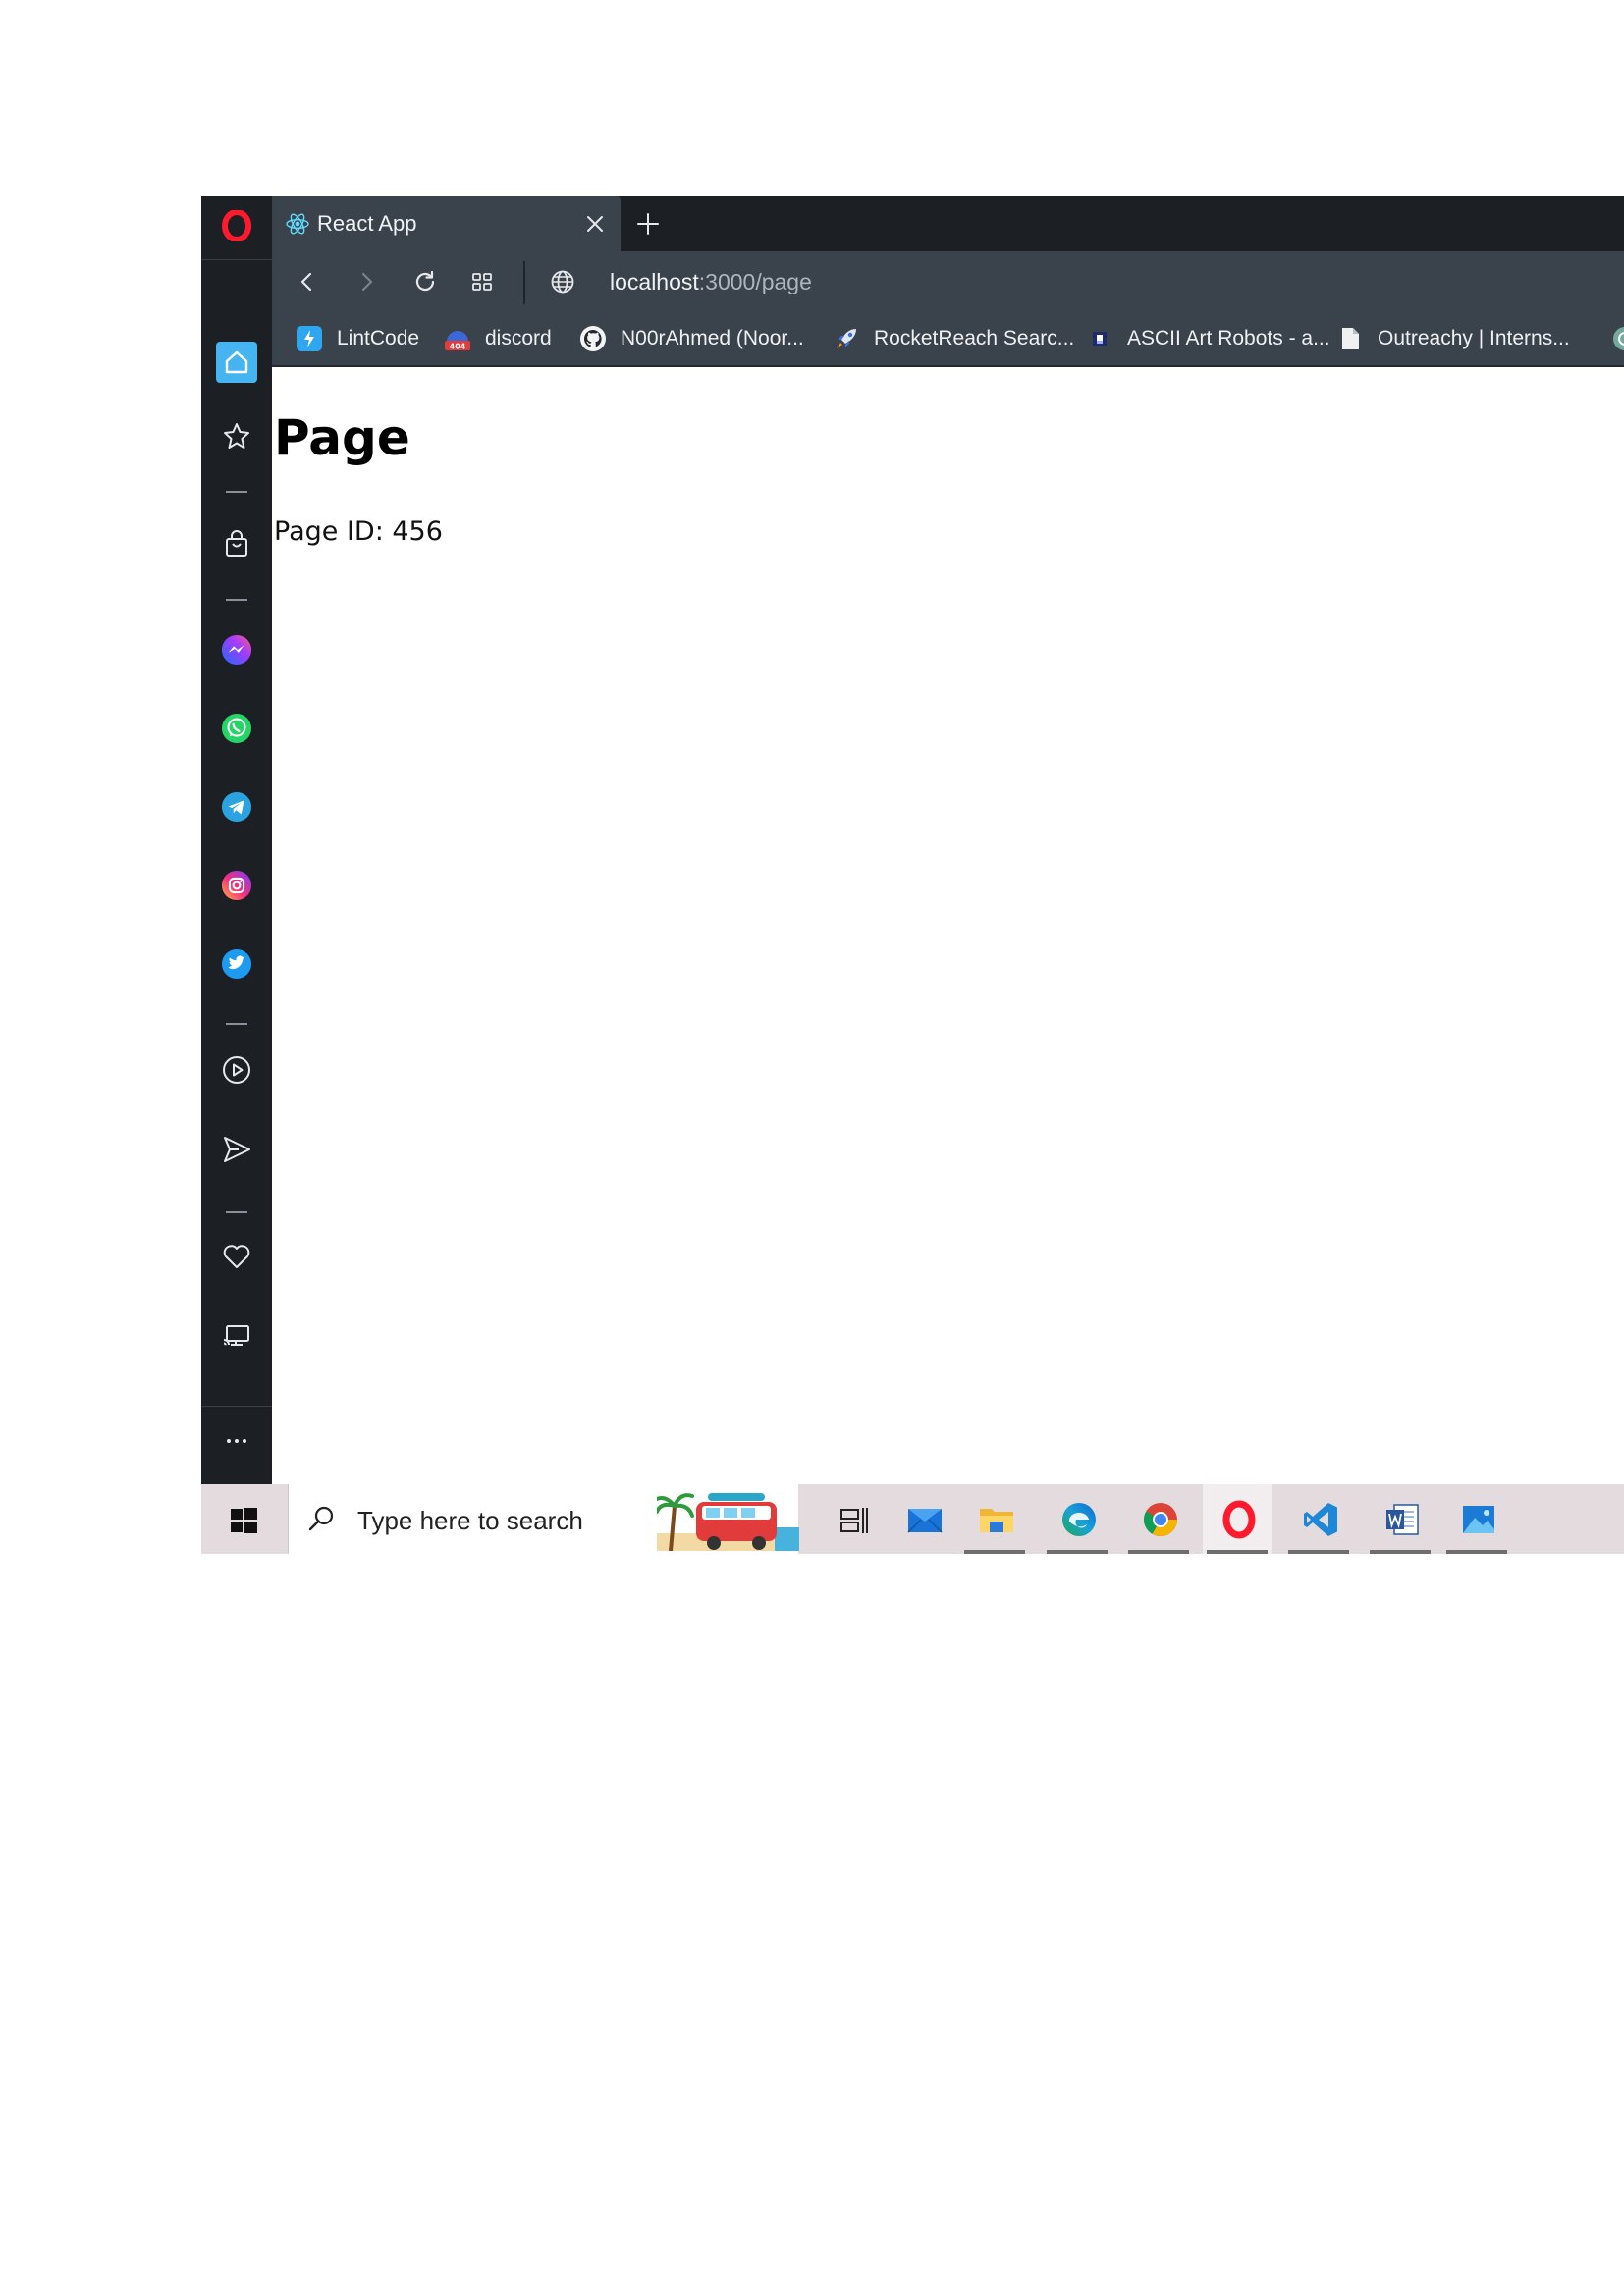 The height and width of the screenshot is (2296, 1624). Describe the element at coordinates (846, 338) in the screenshot. I see `rocket-icon` at that location.